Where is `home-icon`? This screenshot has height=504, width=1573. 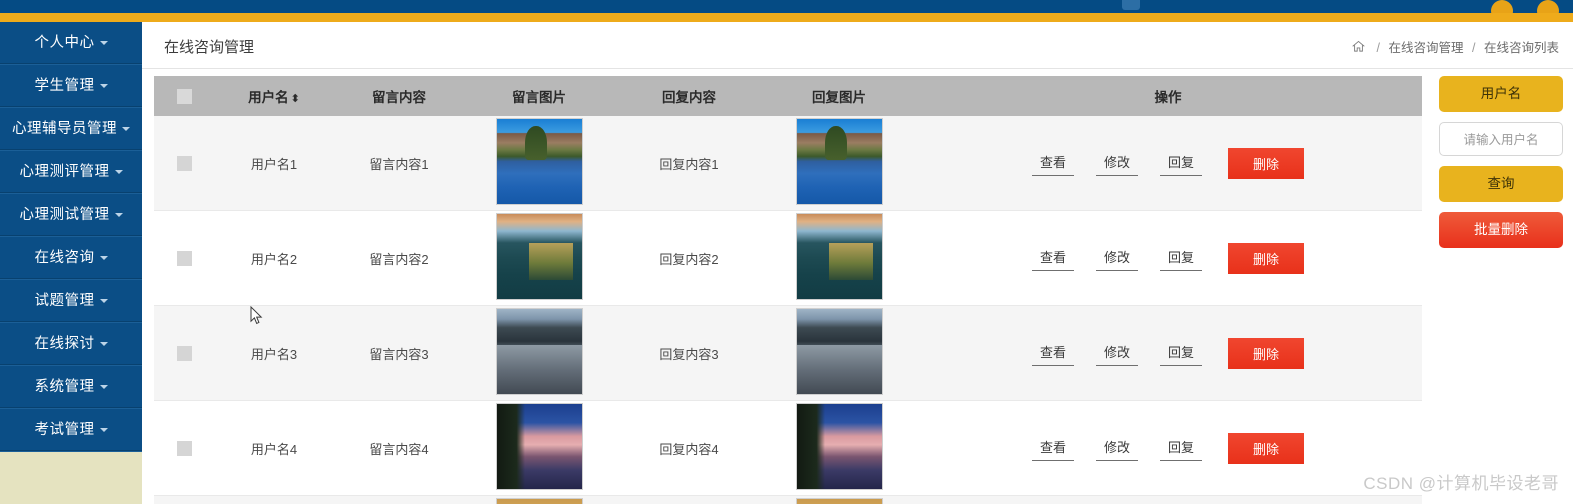 home-icon is located at coordinates (1359, 48).